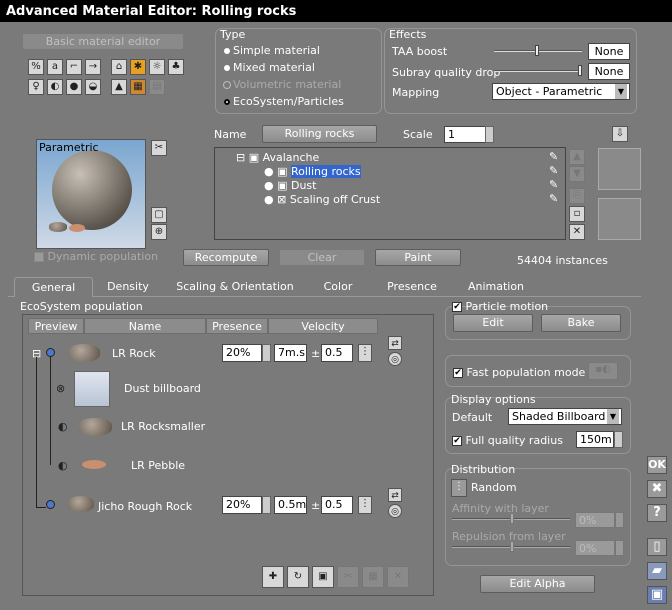 The image size is (672, 610). I want to click on helmet-icon: ◒, so click(93, 87).